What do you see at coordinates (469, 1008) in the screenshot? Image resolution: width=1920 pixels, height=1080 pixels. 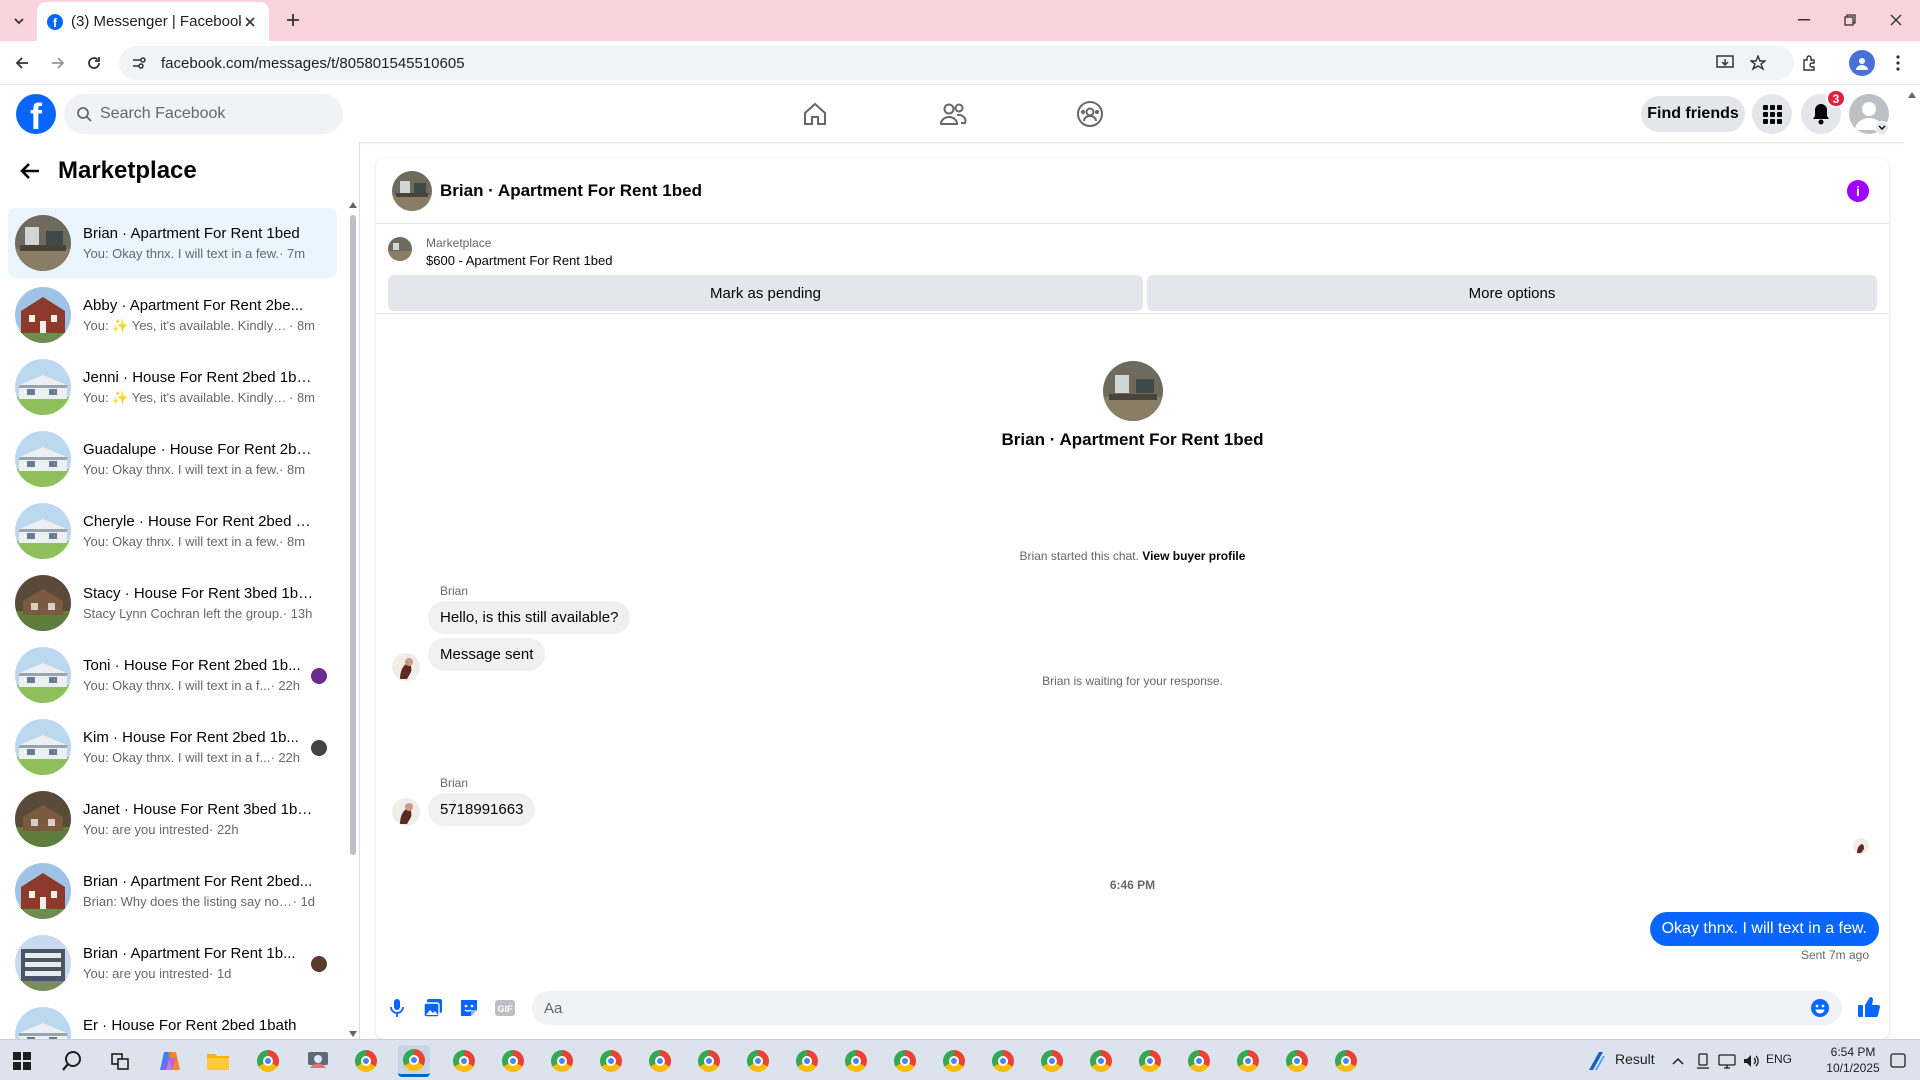 I see `sticker-icon` at bounding box center [469, 1008].